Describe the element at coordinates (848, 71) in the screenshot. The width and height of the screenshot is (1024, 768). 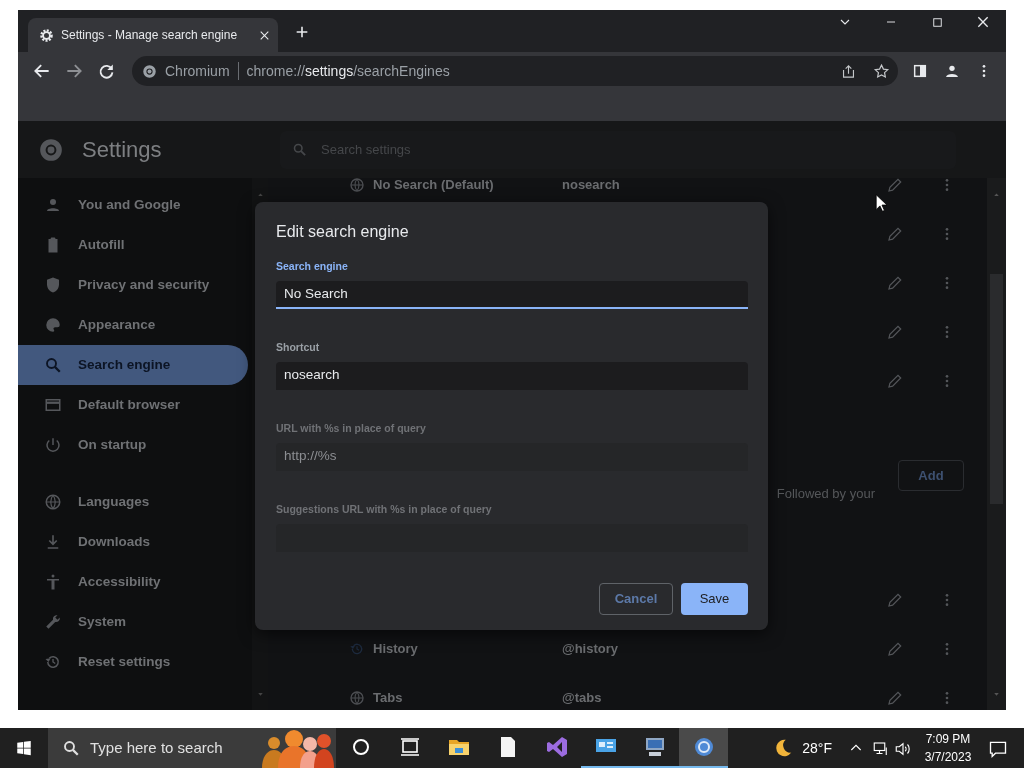
I see `share-icon` at that location.